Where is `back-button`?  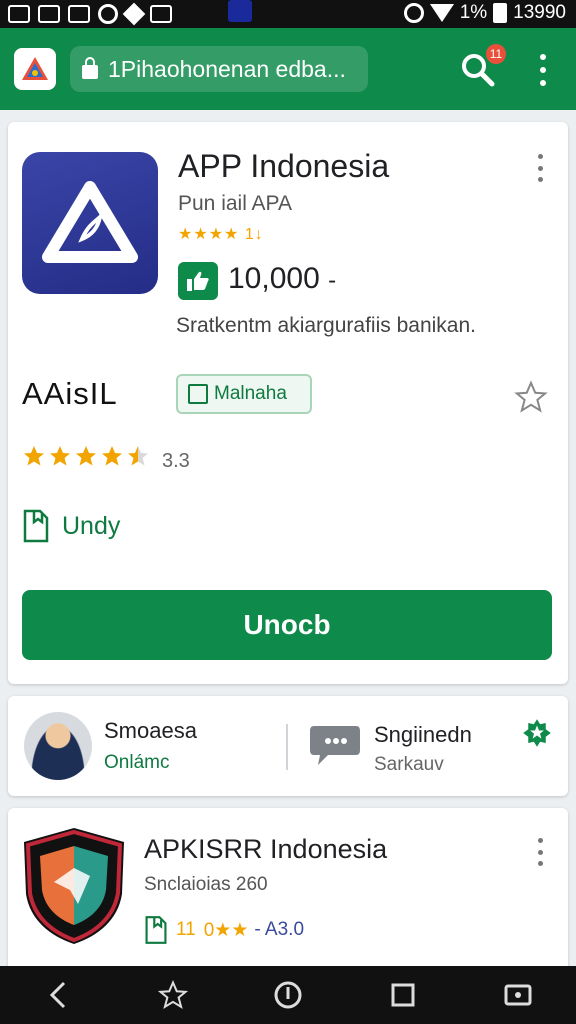 back-button is located at coordinates (58, 995).